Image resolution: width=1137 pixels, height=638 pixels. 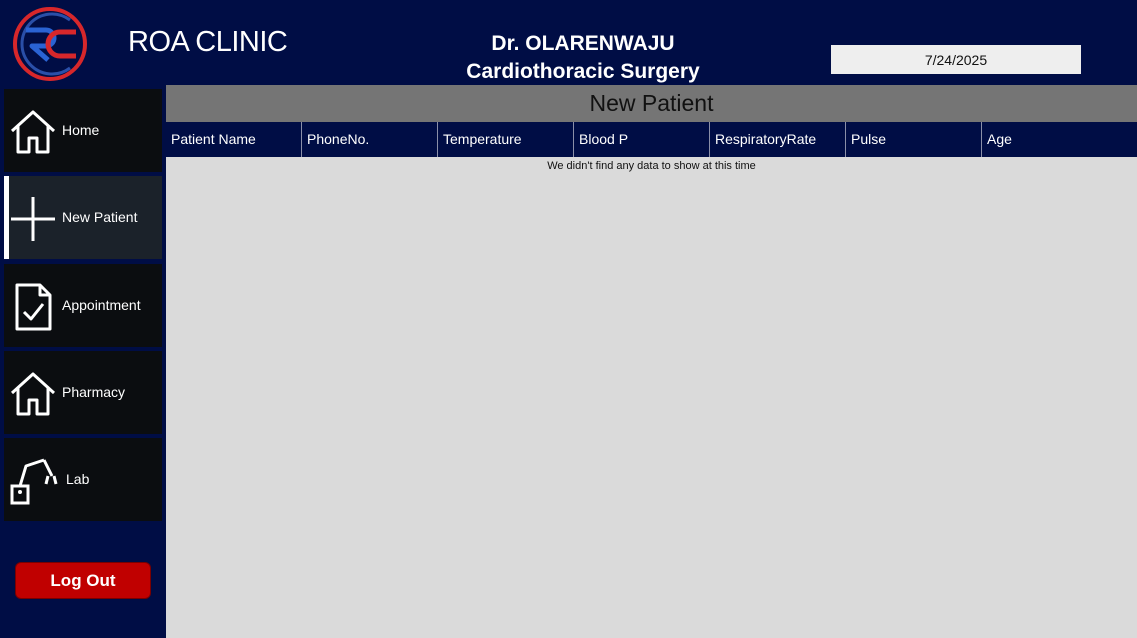 What do you see at coordinates (778, 139) in the screenshot?
I see `column-header-respiratory-rate: RespiratoryRate` at bounding box center [778, 139].